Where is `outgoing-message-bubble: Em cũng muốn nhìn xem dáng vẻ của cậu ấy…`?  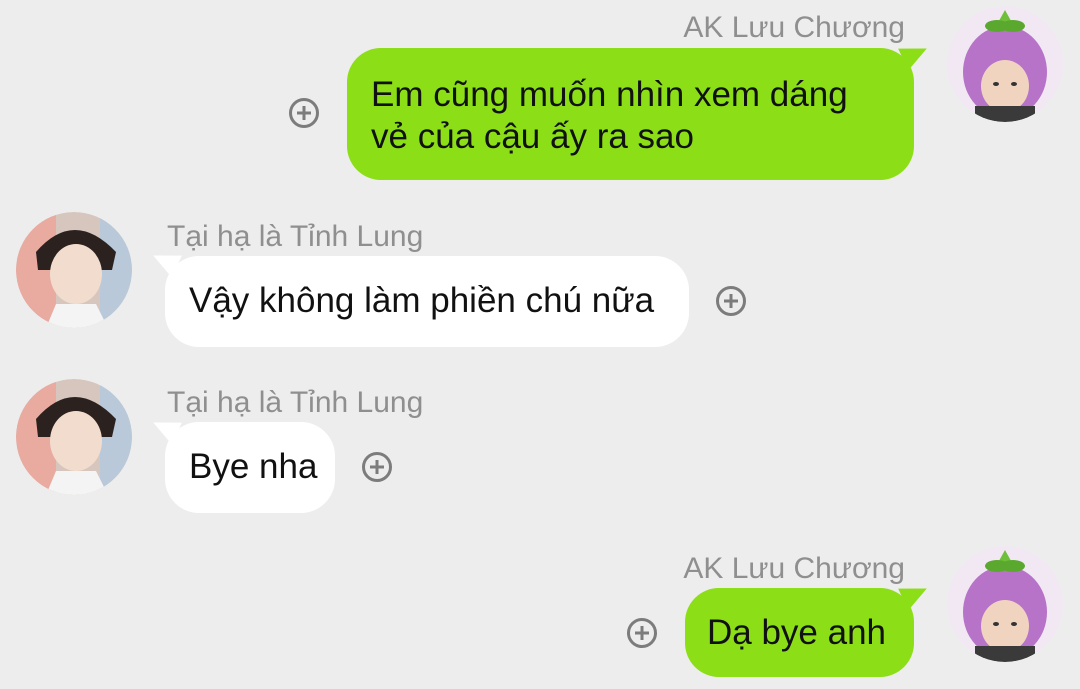 outgoing-message-bubble: Em cũng muốn nhìn xem dáng vẻ của cậu ấy… is located at coordinates (630, 114).